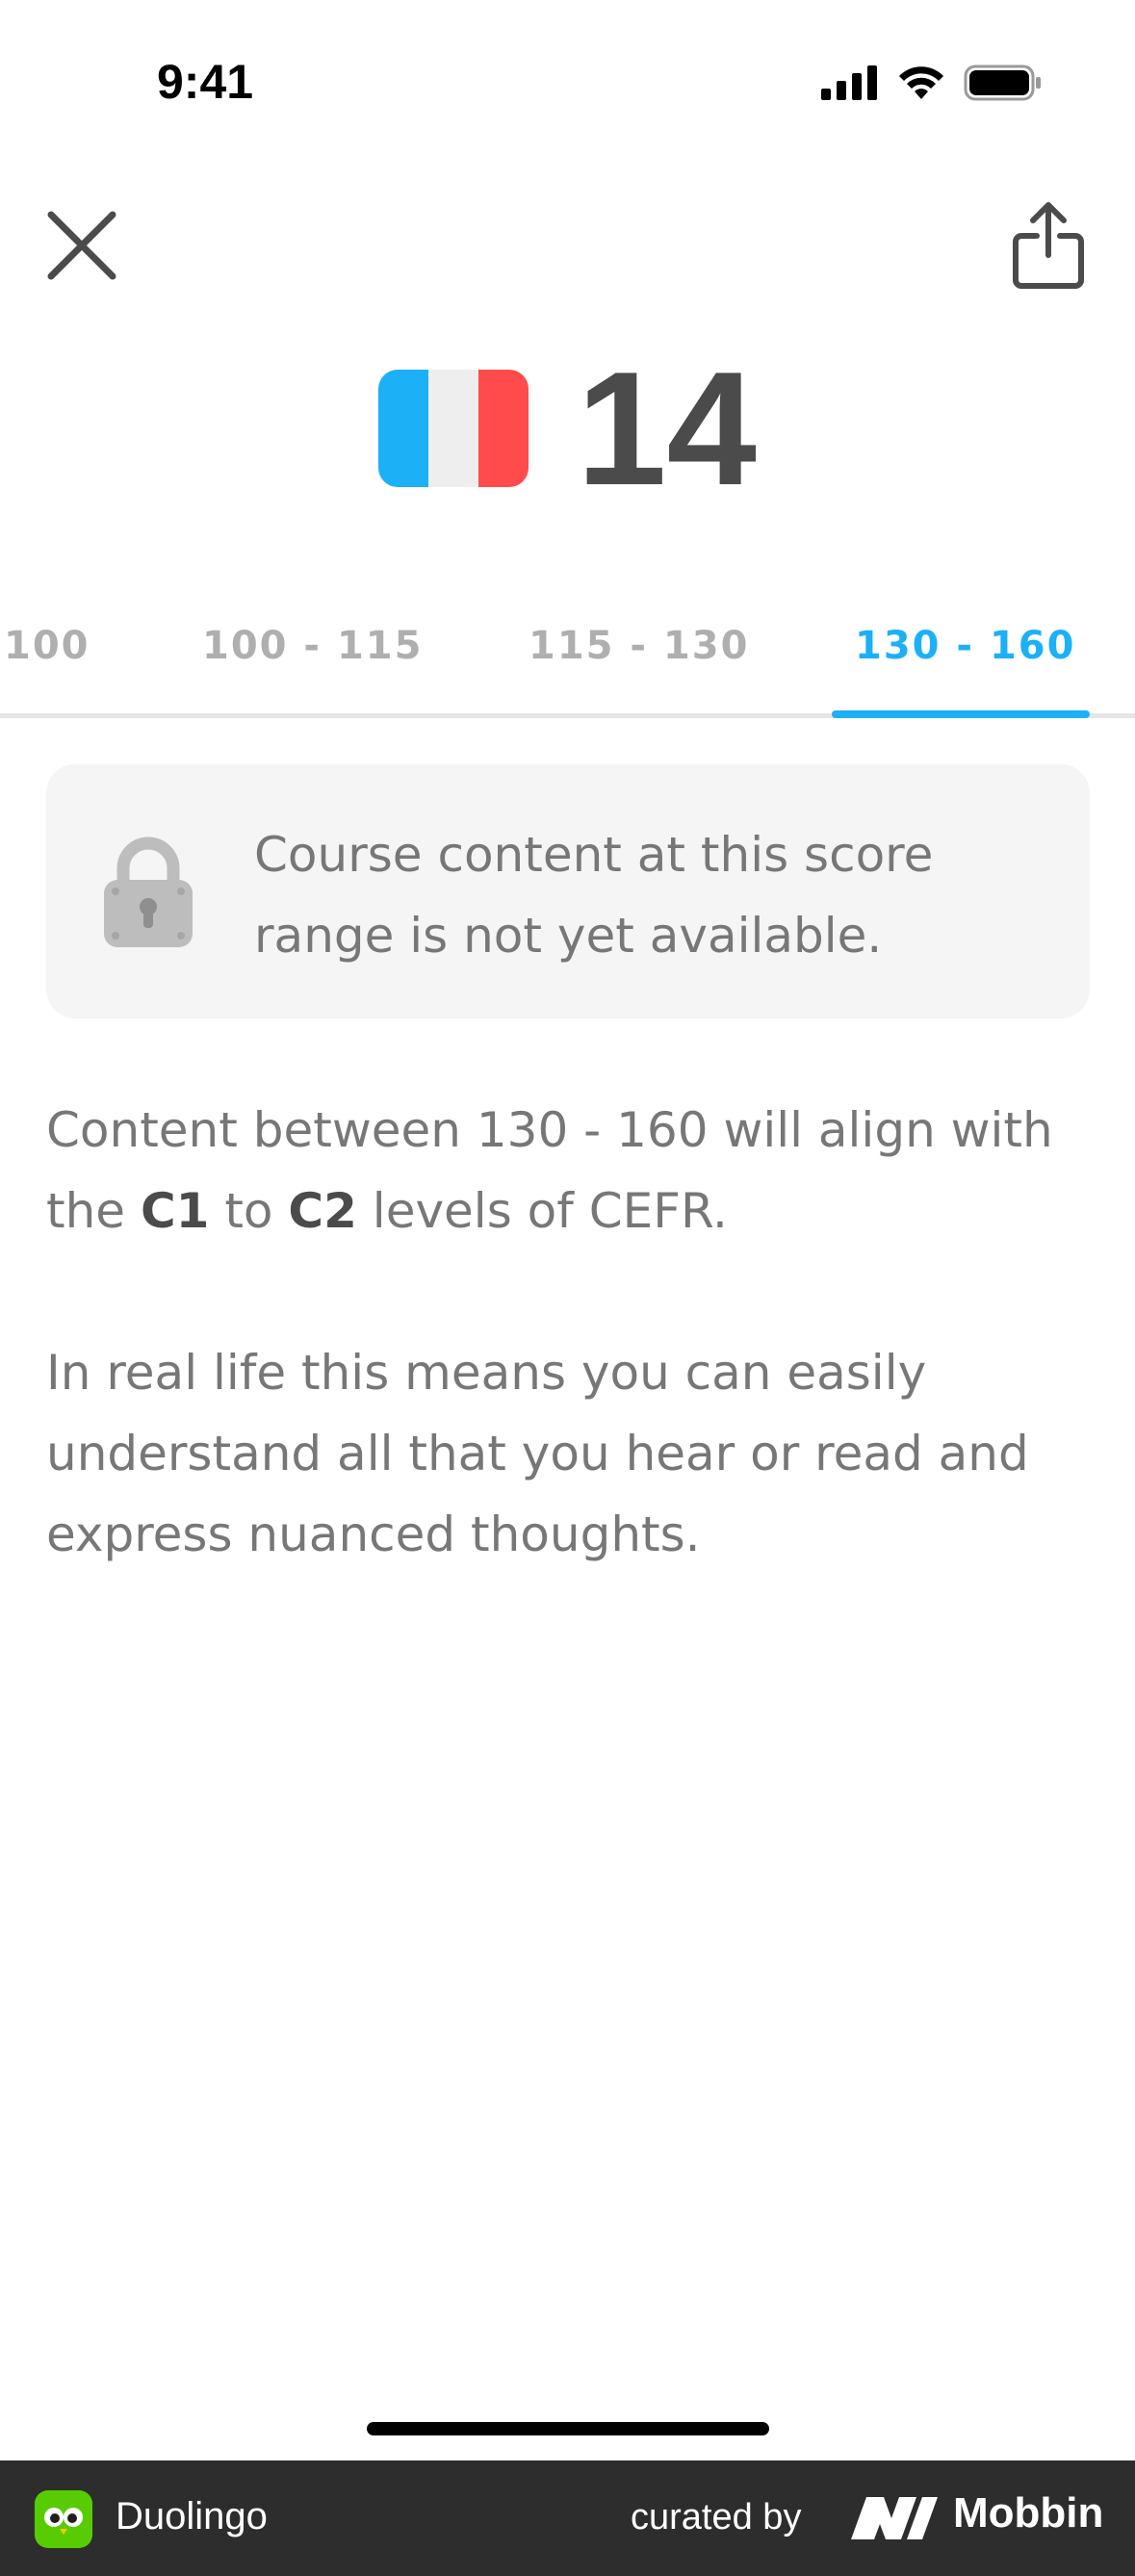 The image size is (1135, 2576). What do you see at coordinates (47, 646) in the screenshot?
I see `tab-range-100: 100` at bounding box center [47, 646].